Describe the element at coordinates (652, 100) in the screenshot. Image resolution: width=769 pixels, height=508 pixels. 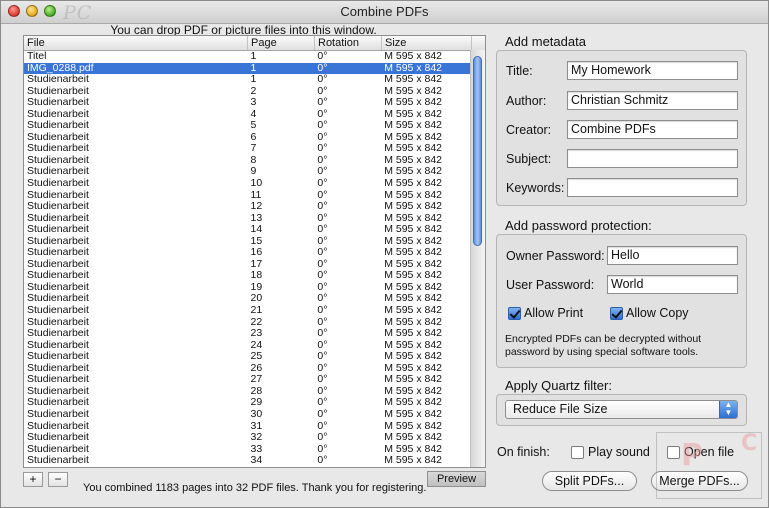
I see `author-field: Christian Schmitz` at that location.